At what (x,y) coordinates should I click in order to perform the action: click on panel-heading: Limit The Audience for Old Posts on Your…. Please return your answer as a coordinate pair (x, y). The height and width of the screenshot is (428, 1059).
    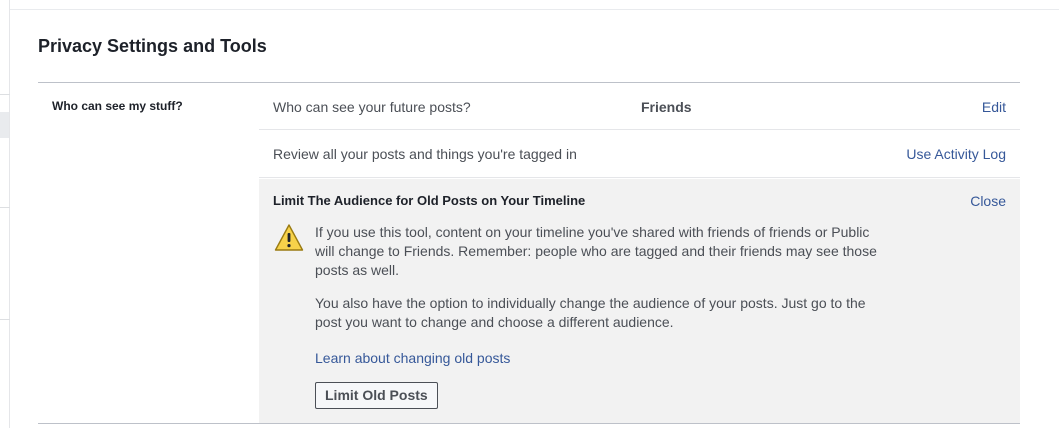
    Looking at the image, I should click on (429, 200).